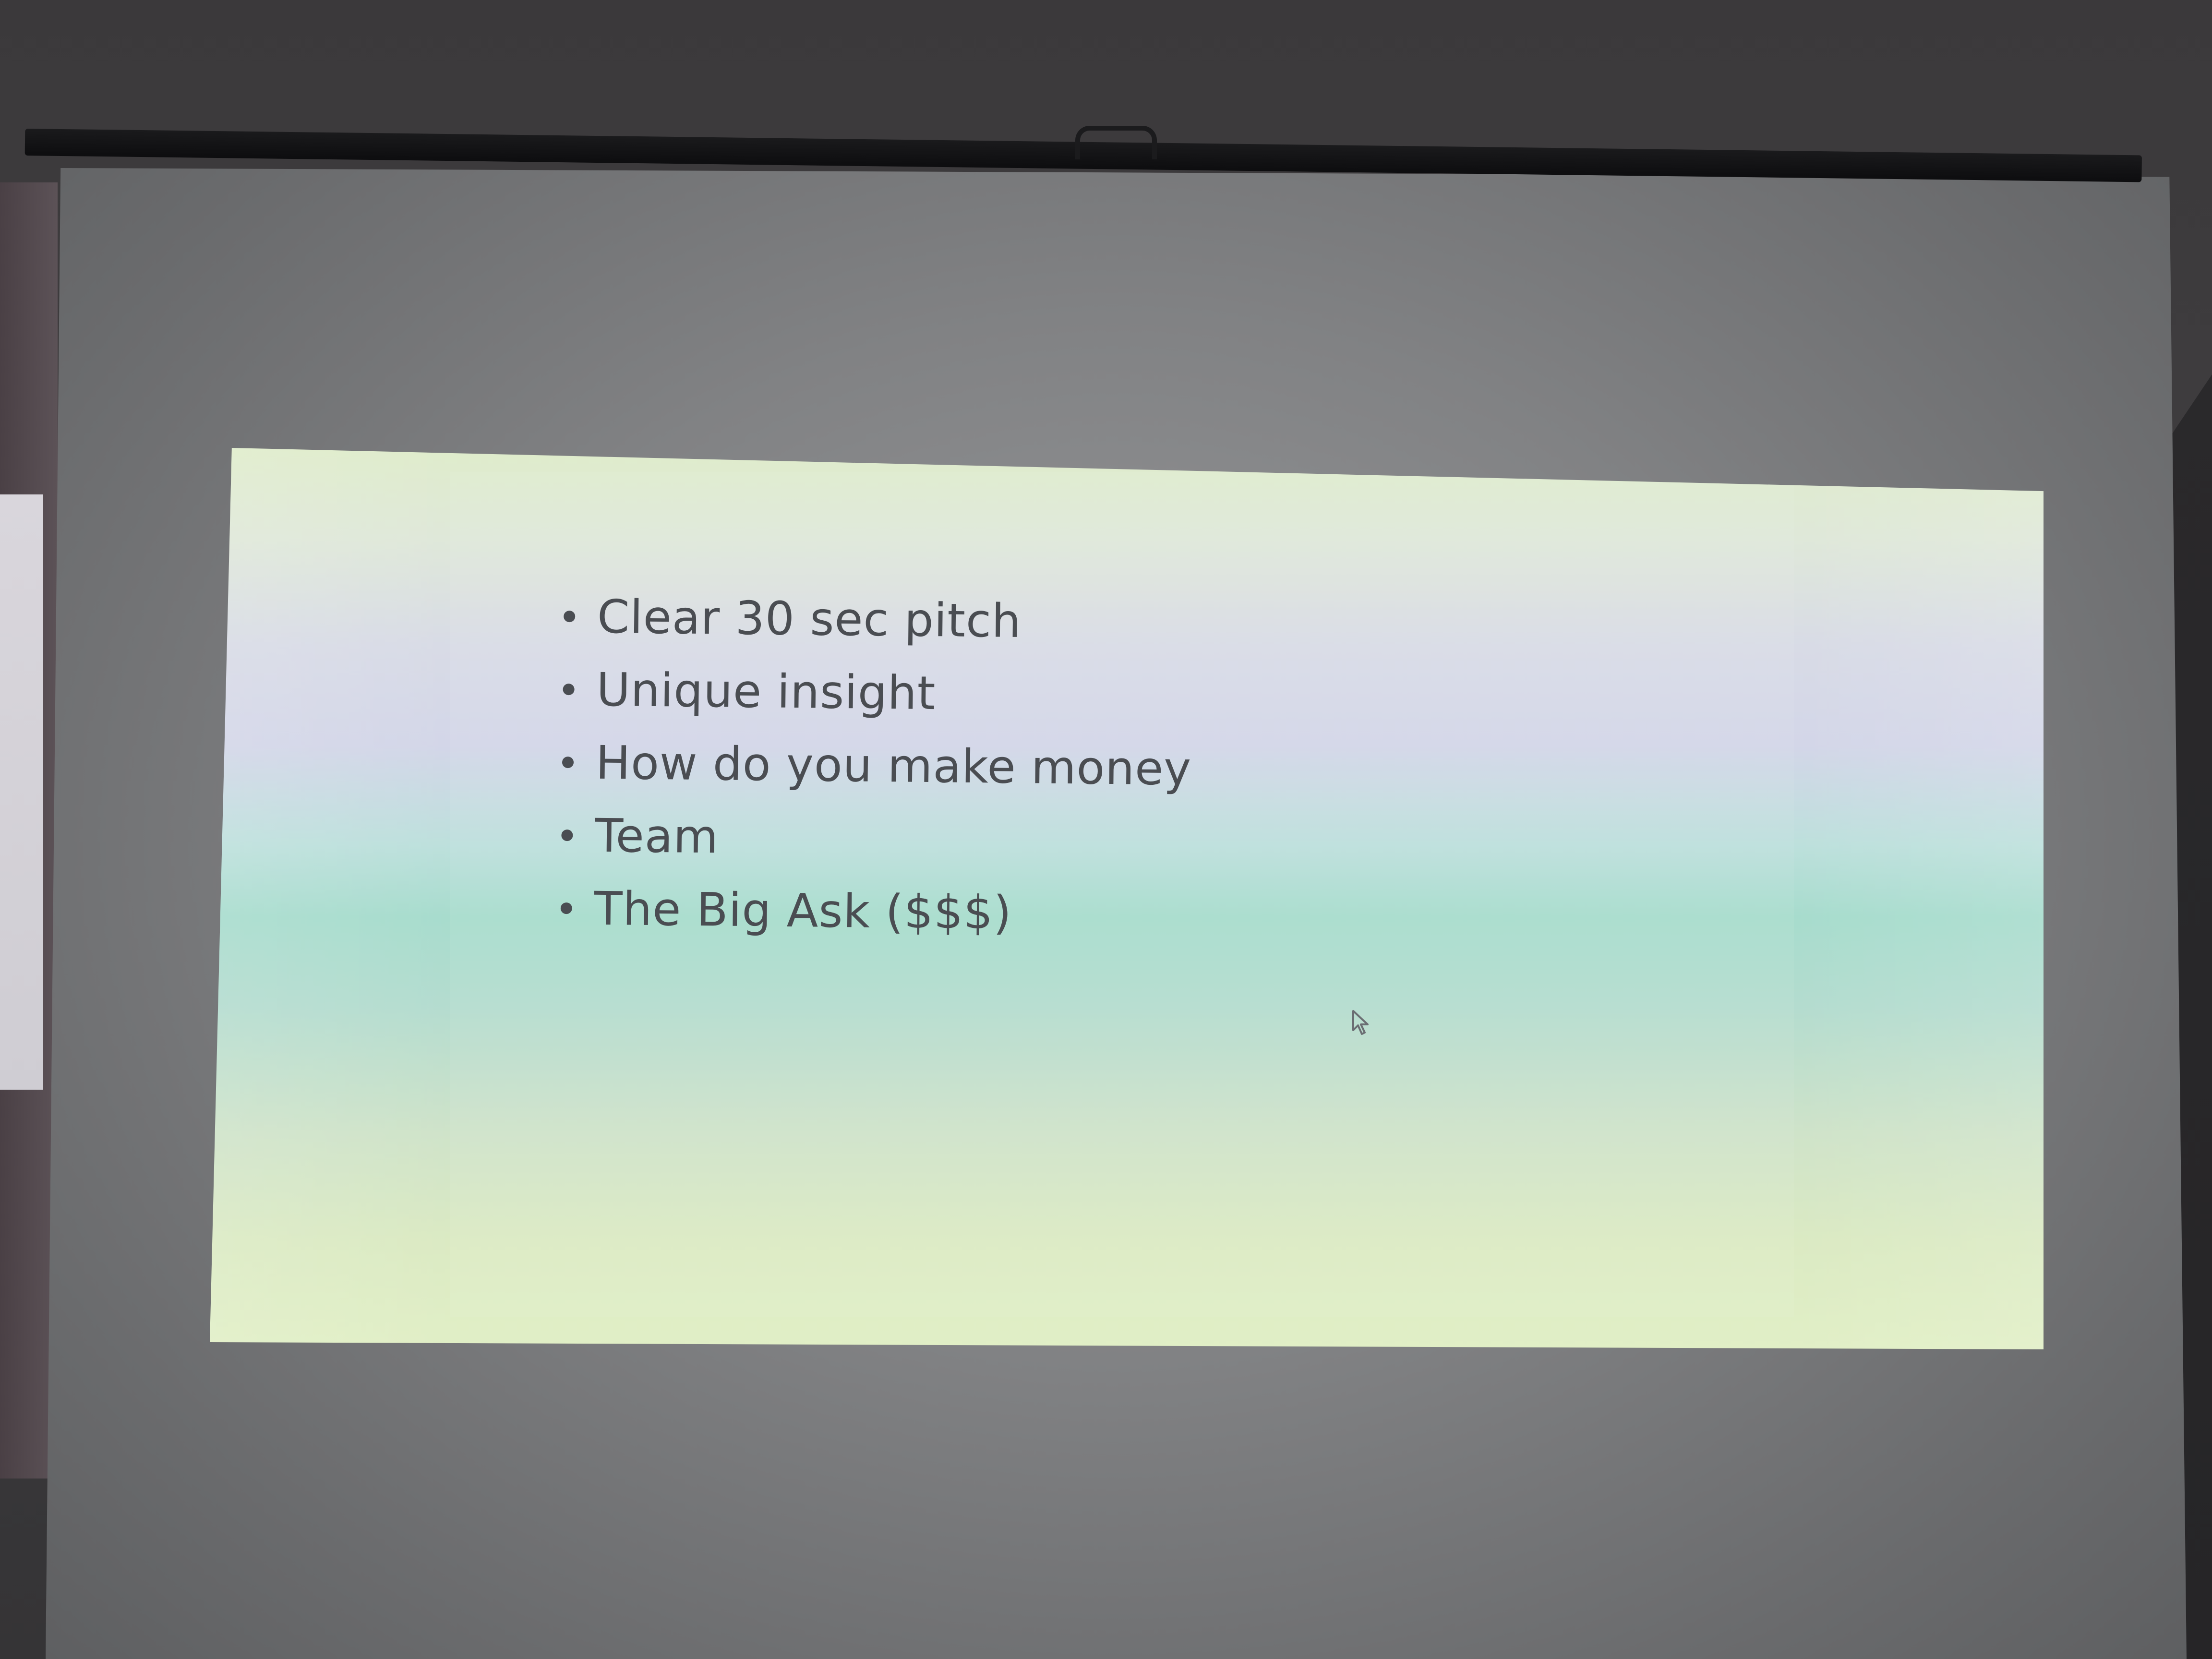 This screenshot has height=1659, width=2212. I want to click on screen-mount-bracket, so click(1116, 143).